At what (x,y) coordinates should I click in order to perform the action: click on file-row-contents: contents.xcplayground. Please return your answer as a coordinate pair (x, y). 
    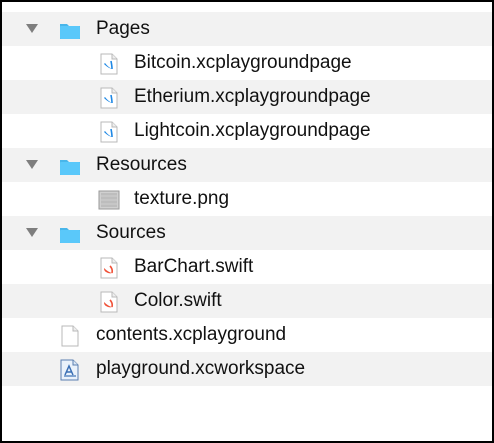
    Looking at the image, I should click on (247, 335).